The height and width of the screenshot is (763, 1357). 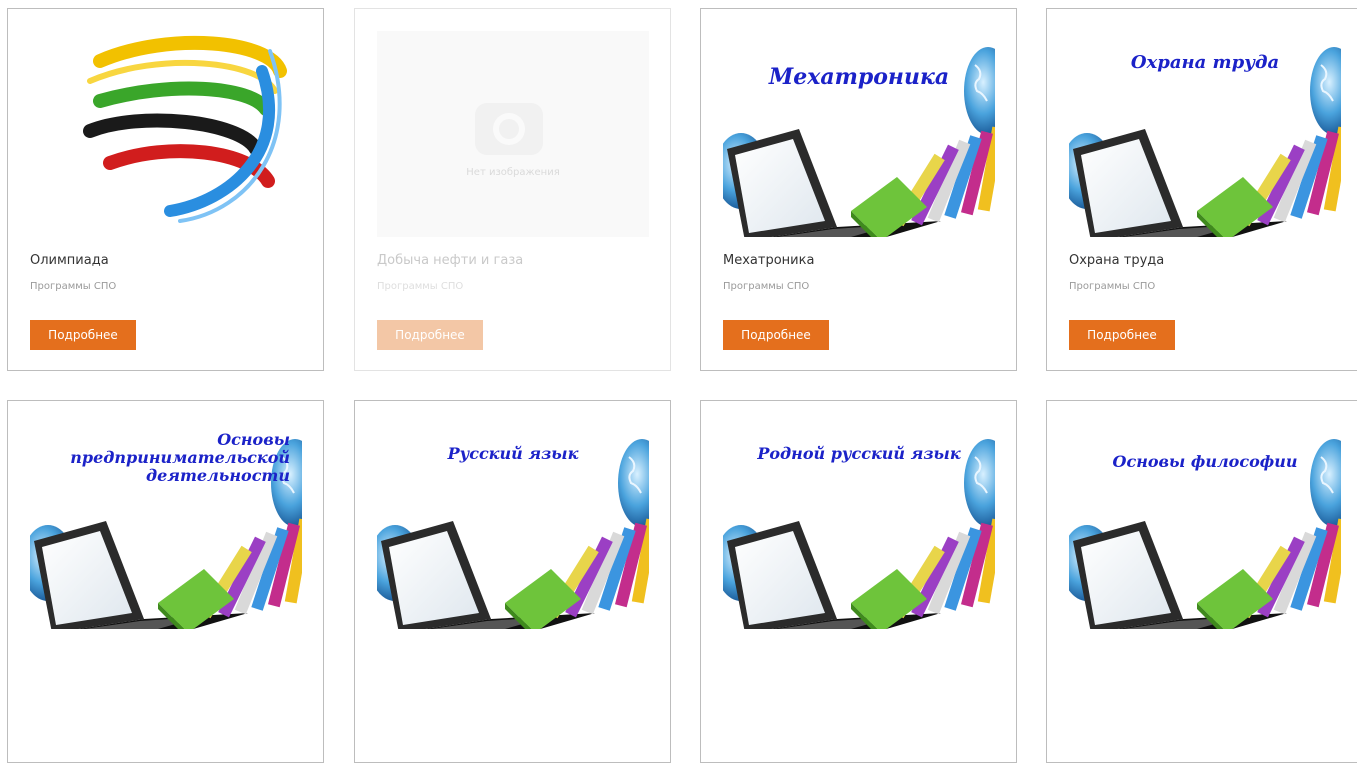 What do you see at coordinates (180, 457) in the screenshot?
I see `cover-title: Основы предпринимательской деятельности` at bounding box center [180, 457].